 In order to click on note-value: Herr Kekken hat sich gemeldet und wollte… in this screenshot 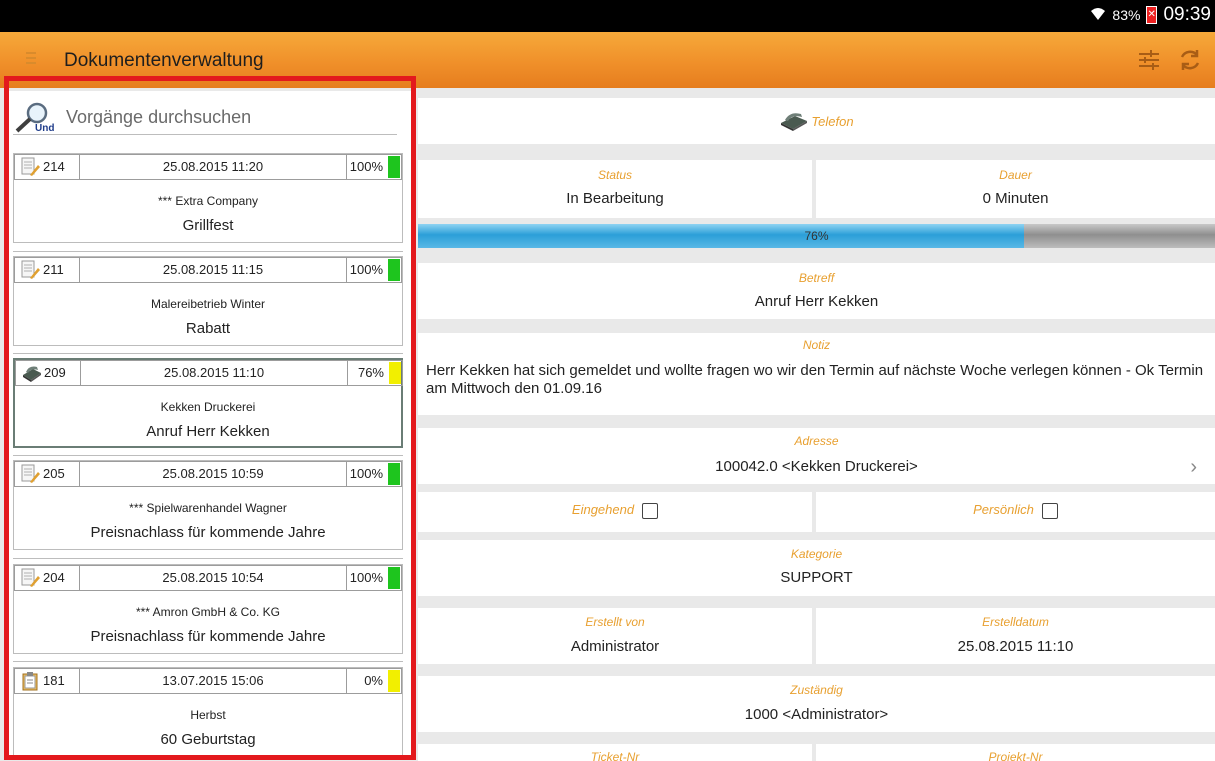, I will do `click(815, 379)`.